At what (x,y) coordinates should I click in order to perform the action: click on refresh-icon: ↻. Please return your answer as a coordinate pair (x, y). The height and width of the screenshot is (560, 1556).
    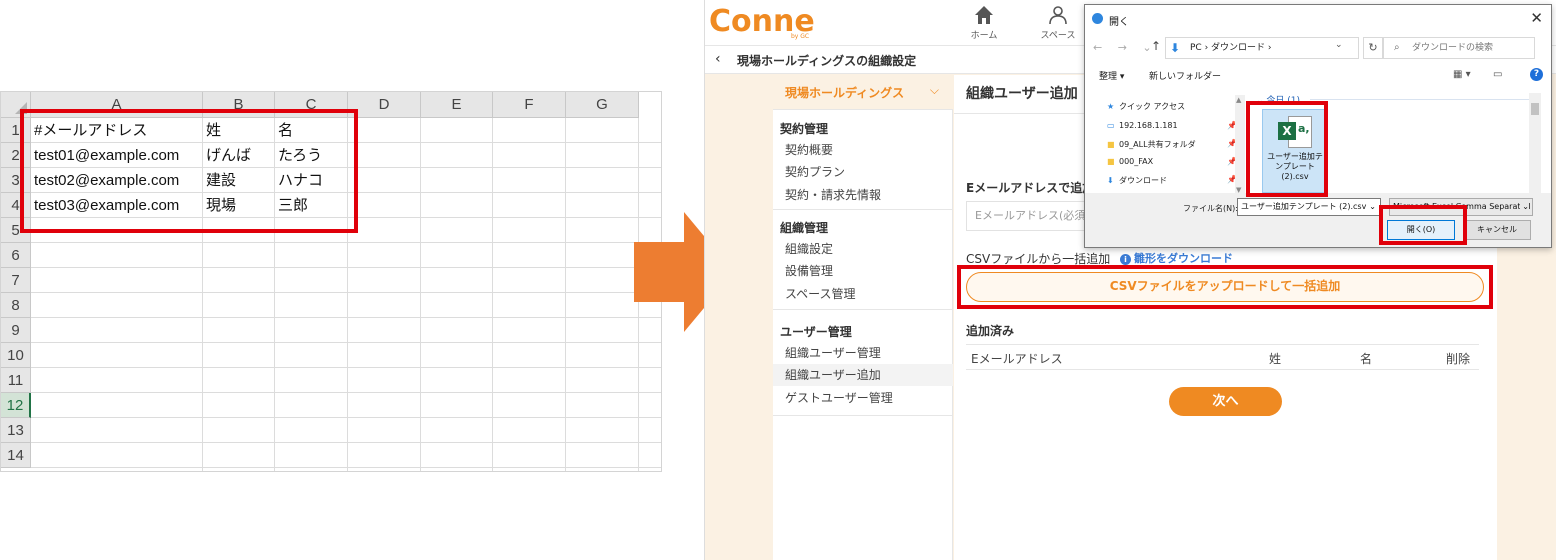
    Looking at the image, I should click on (1373, 48).